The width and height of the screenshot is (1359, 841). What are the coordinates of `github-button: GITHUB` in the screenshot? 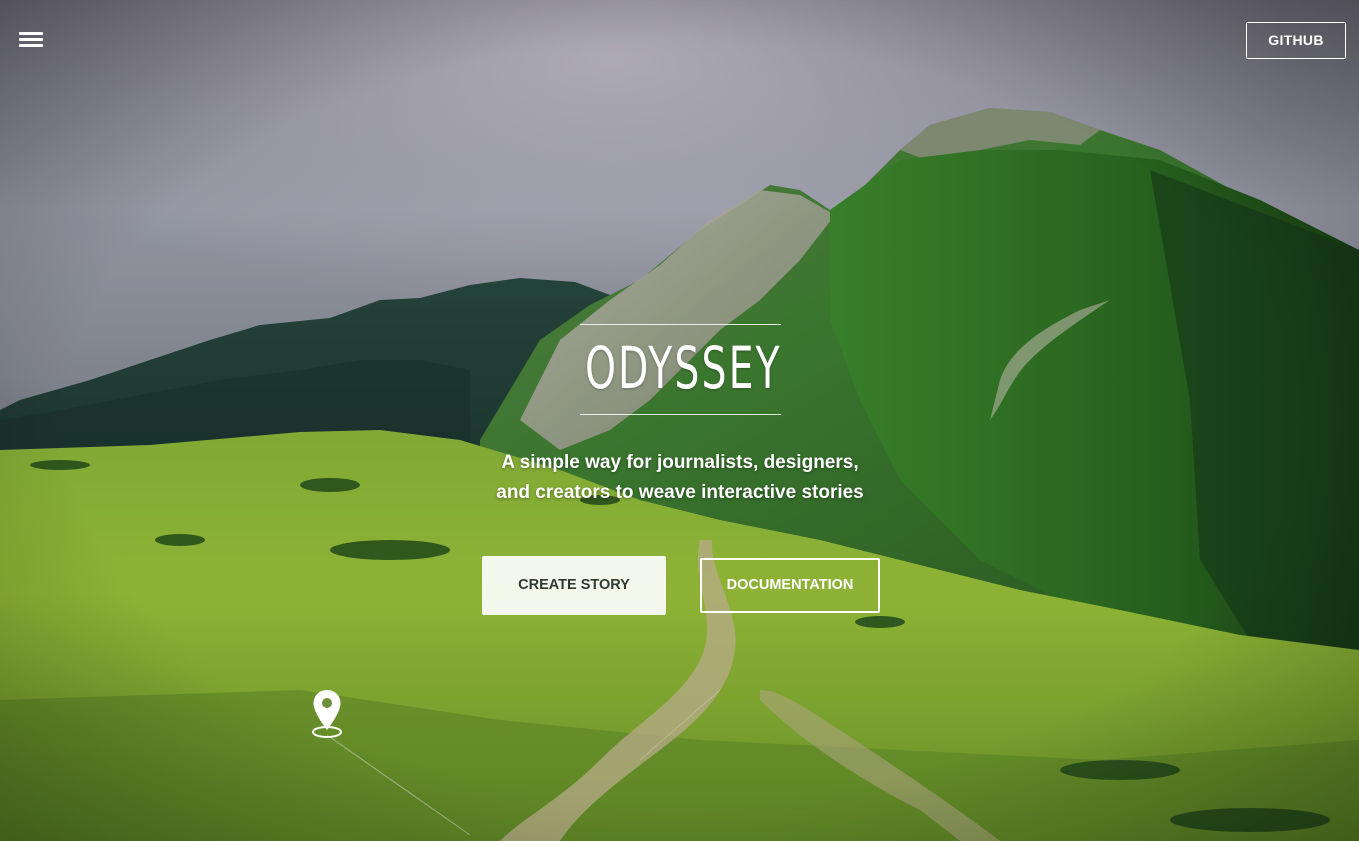 It's located at (1296, 40).